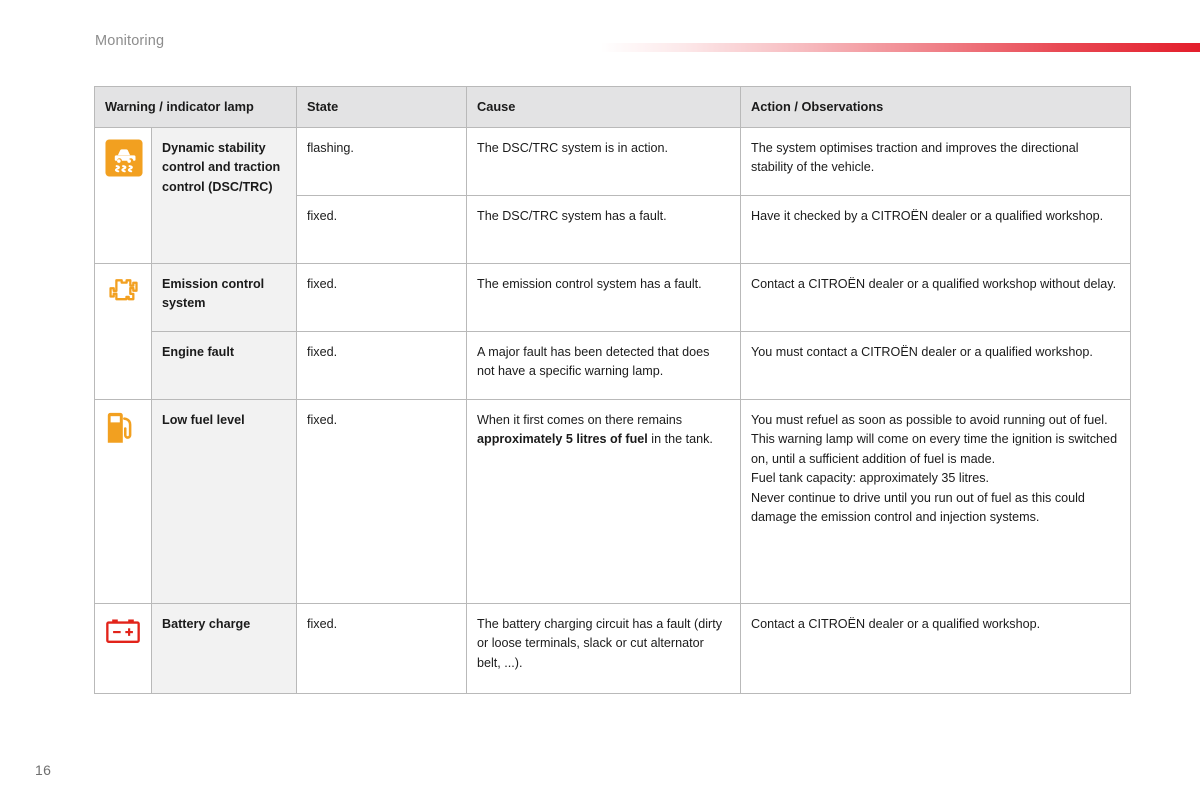 This screenshot has width=1200, height=800. I want to click on lamp-name-battery: Battery charge, so click(224, 648).